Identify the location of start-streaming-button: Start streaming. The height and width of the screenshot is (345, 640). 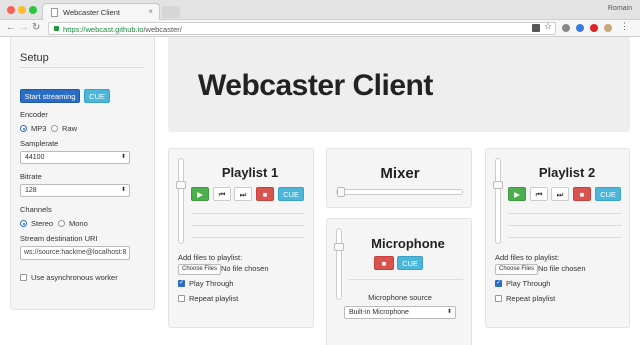
(50, 96).